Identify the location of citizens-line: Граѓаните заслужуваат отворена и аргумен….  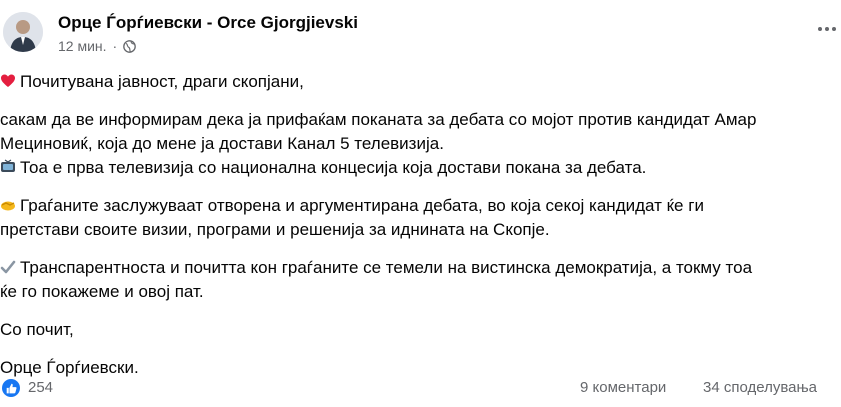
(420, 218).